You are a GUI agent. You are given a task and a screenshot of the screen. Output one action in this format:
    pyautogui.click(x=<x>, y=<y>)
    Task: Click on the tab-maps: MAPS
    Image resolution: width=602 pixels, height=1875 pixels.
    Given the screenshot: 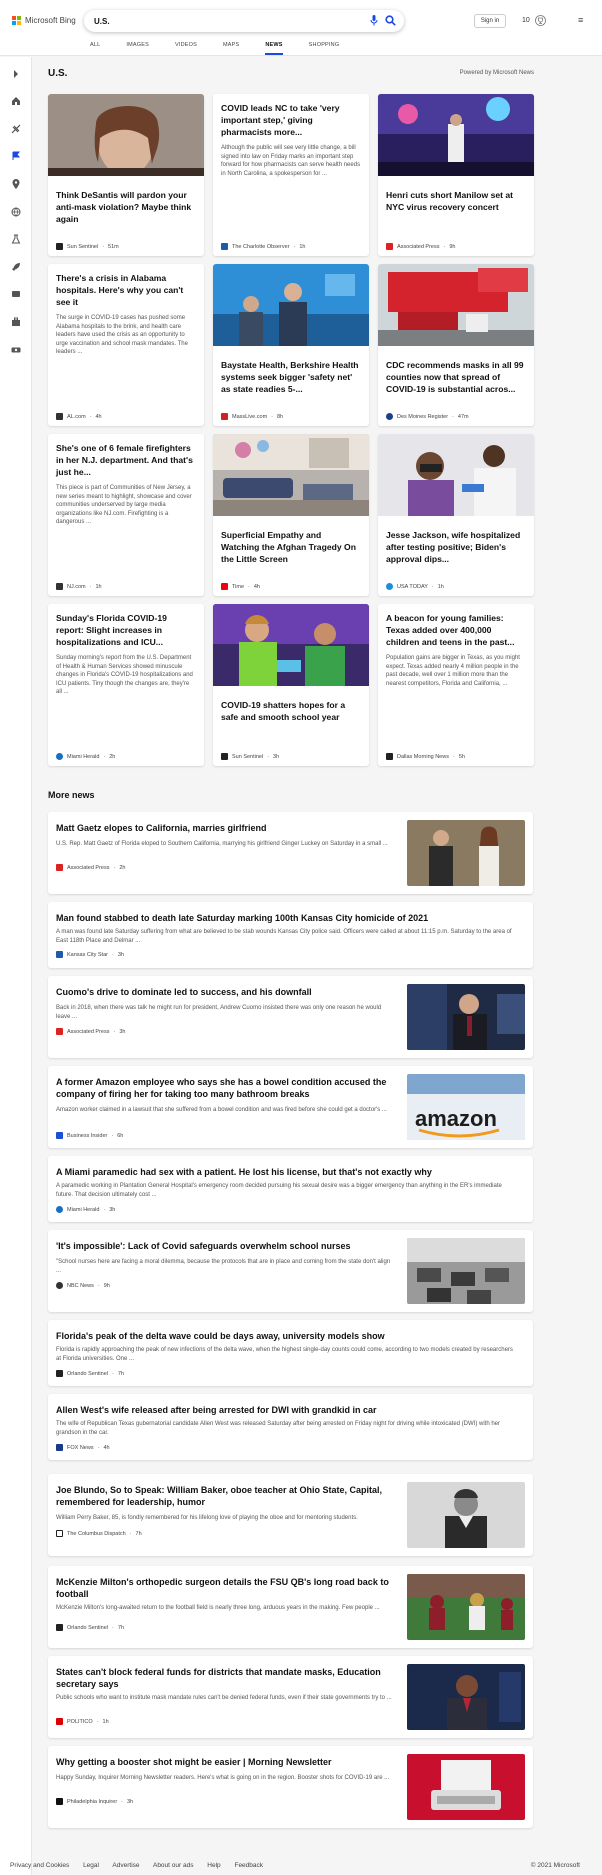 What is the action you would take?
    pyautogui.click(x=231, y=47)
    